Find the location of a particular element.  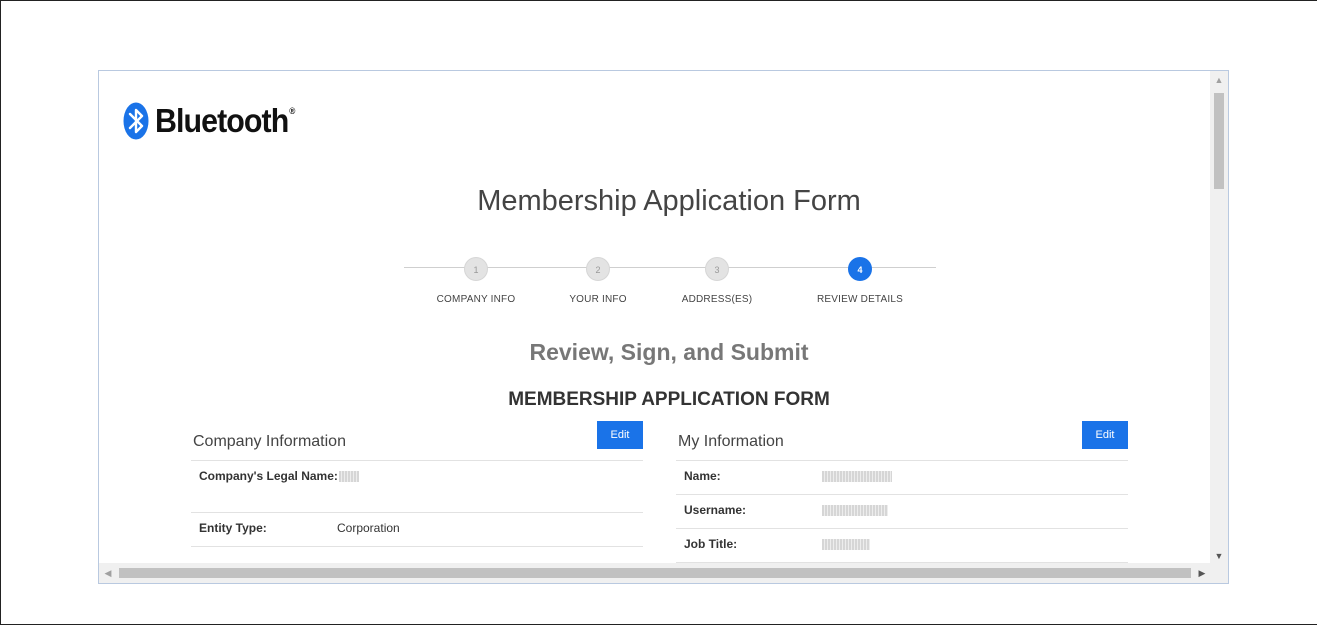

table-row: Job Title: is located at coordinates (902, 546).